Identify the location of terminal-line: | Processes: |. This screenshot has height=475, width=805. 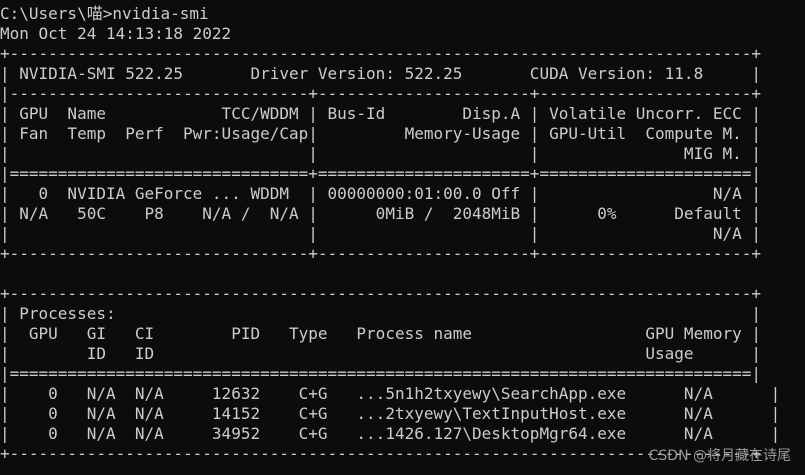
(380, 313).